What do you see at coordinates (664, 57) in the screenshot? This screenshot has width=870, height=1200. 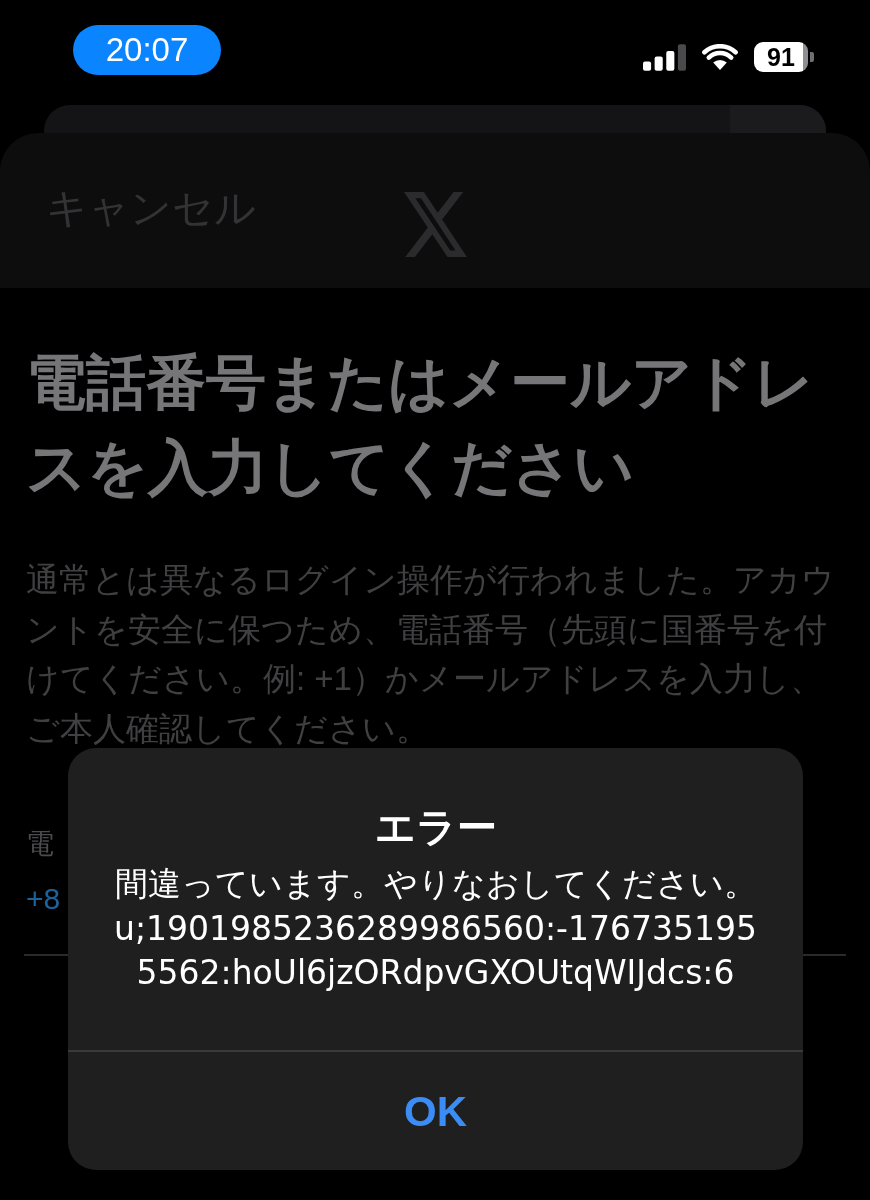 I see `signal-strength-icon` at bounding box center [664, 57].